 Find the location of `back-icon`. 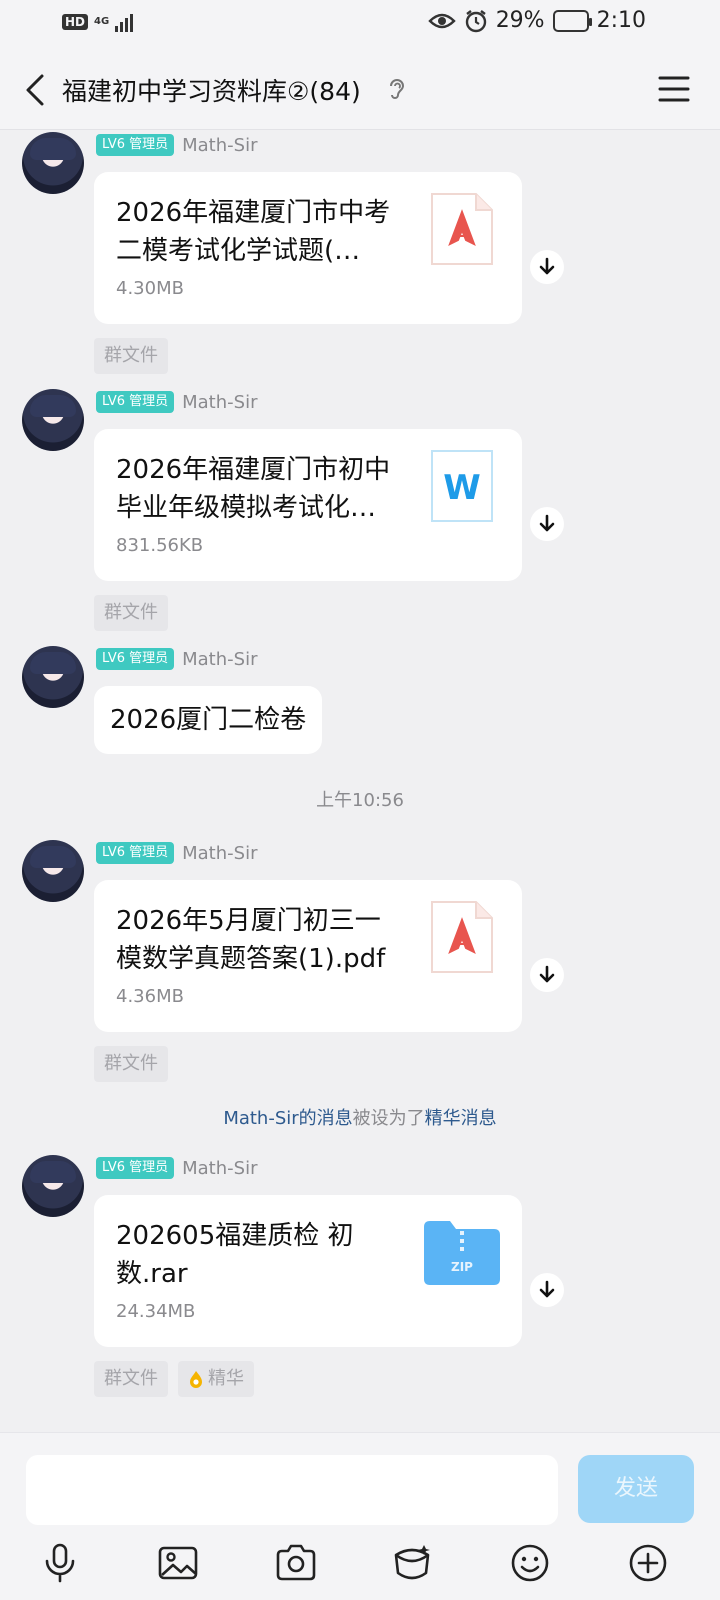

back-icon is located at coordinates (38, 90).